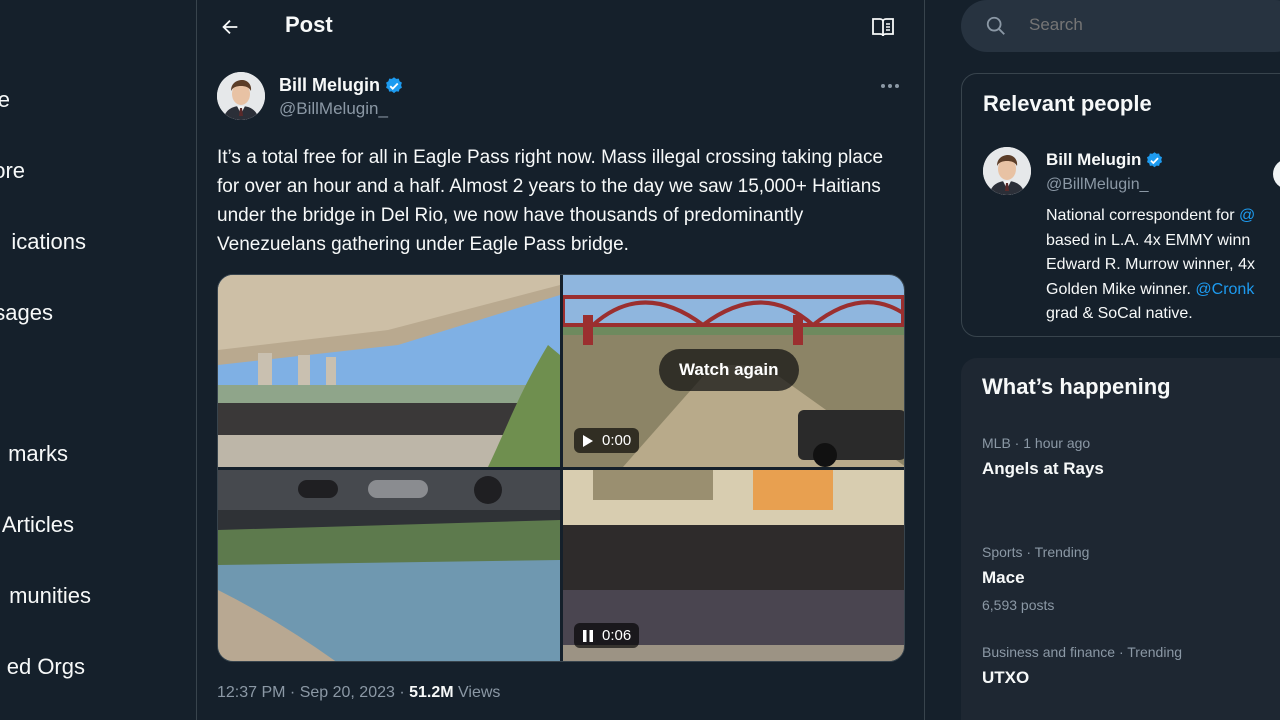  I want to click on media-photo-bridge-underside, so click(389, 371).